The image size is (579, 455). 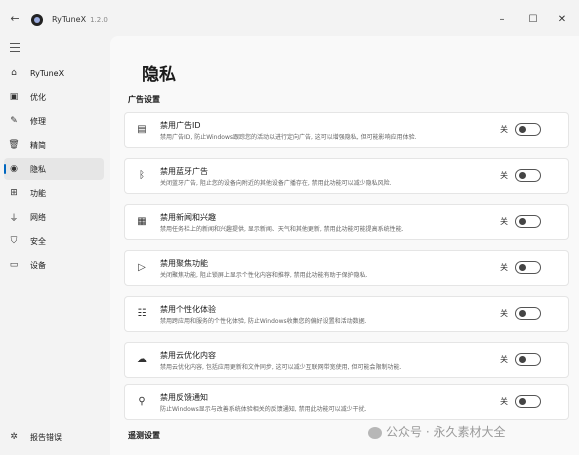 What do you see at coordinates (80, 19) in the screenshot?
I see `app-title: RyTuneX 1.2.0` at bounding box center [80, 19].